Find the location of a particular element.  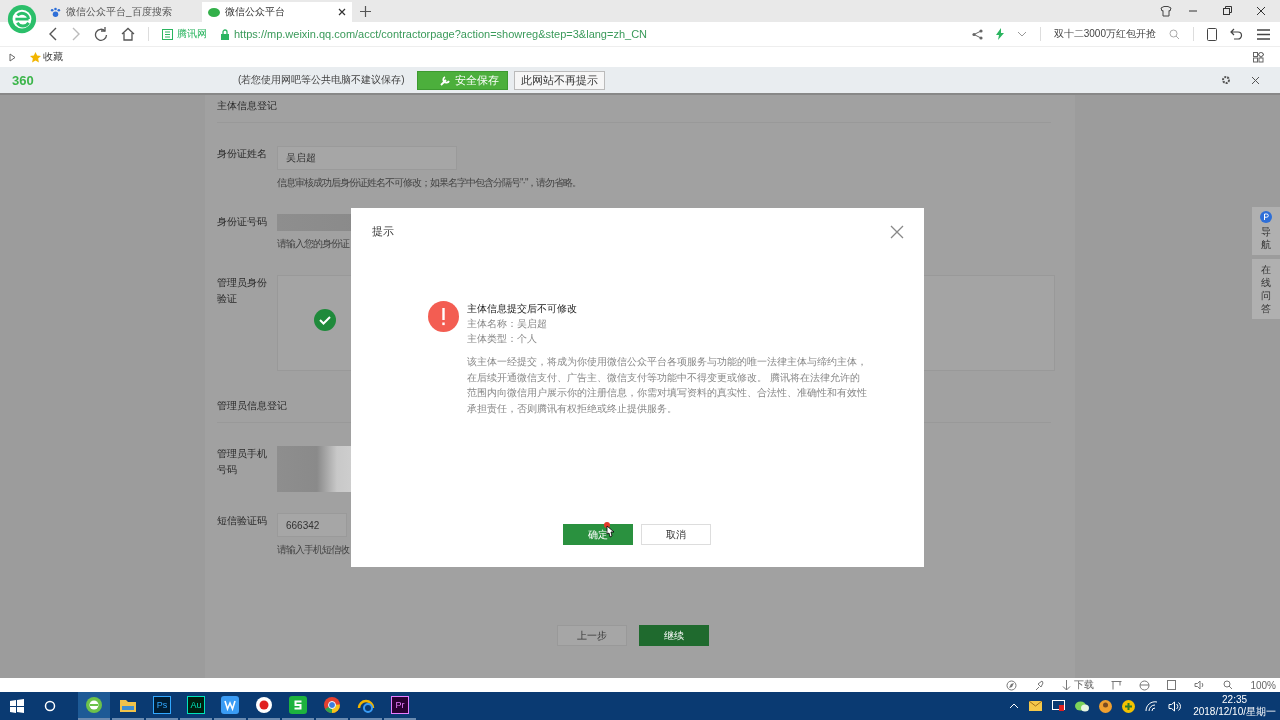

save-note: (若您使用网吧等公共电脑不建议保存) is located at coordinates (321, 80).